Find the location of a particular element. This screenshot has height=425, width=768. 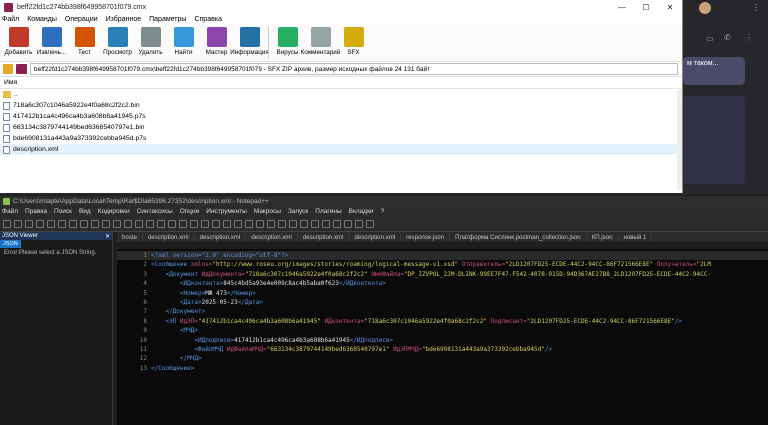

npp-menu-item: Инструменты is located at coordinates (226, 211).